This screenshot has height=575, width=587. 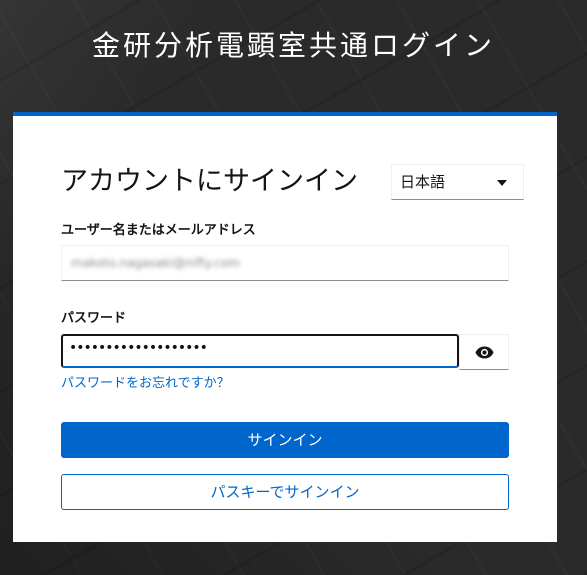 What do you see at coordinates (285, 263) in the screenshot?
I see `username-input: makoto.nagasaki@nifty.com` at bounding box center [285, 263].